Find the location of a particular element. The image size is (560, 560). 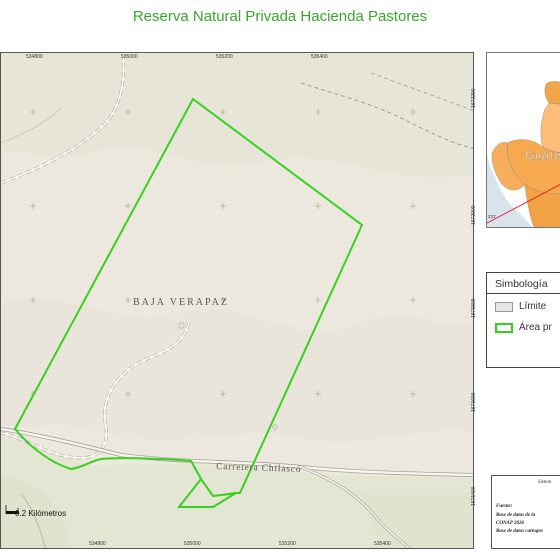

x-tick-top: 535200 is located at coordinates (224, 57).